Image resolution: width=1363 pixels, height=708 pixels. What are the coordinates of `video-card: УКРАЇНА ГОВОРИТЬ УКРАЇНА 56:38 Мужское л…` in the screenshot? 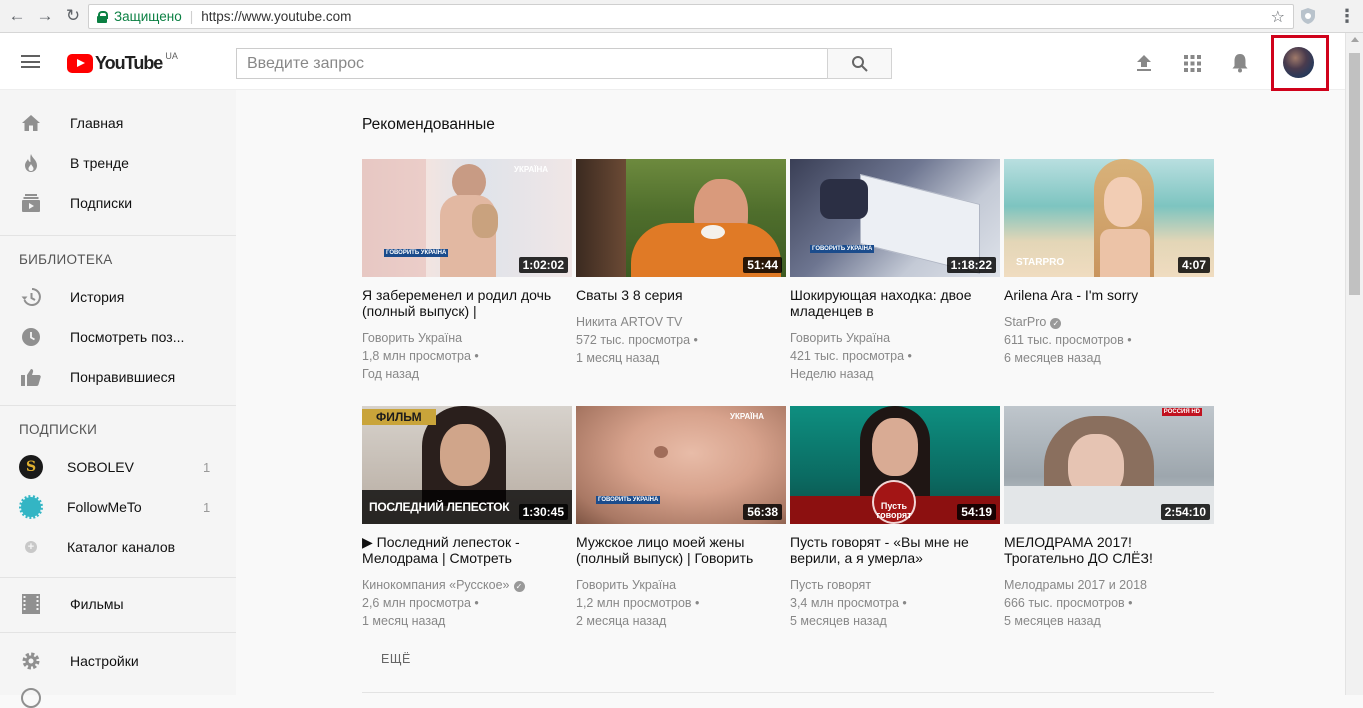 It's located at (681, 518).